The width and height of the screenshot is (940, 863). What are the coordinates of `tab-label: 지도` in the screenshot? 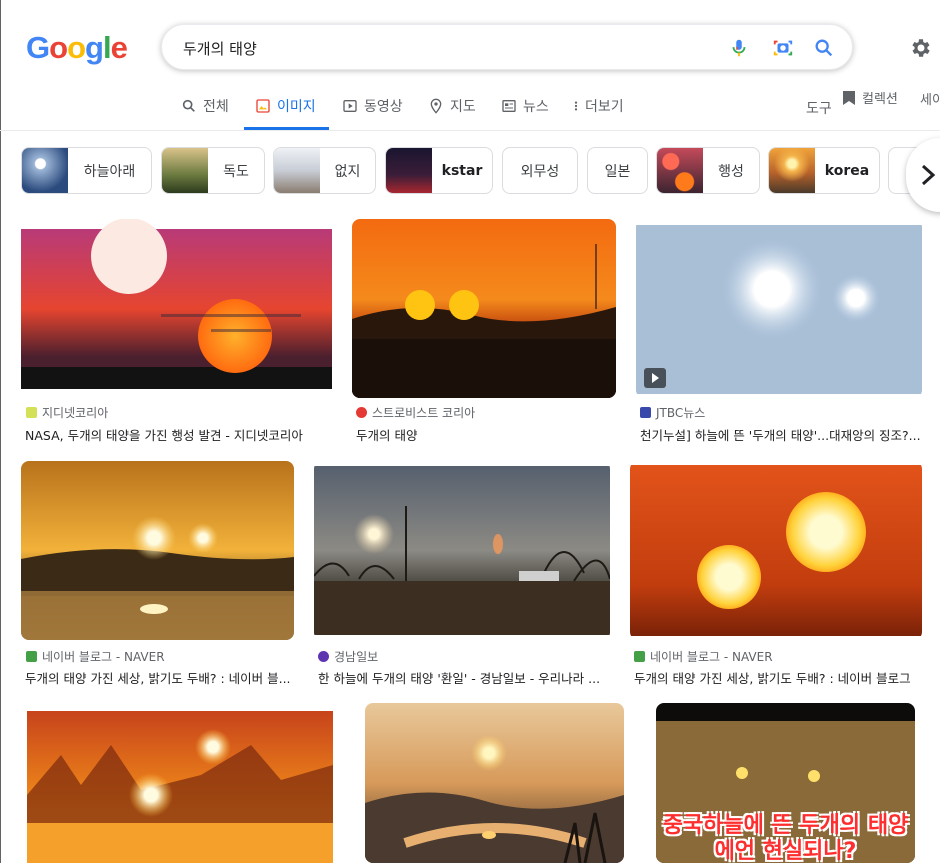 It's located at (463, 107).